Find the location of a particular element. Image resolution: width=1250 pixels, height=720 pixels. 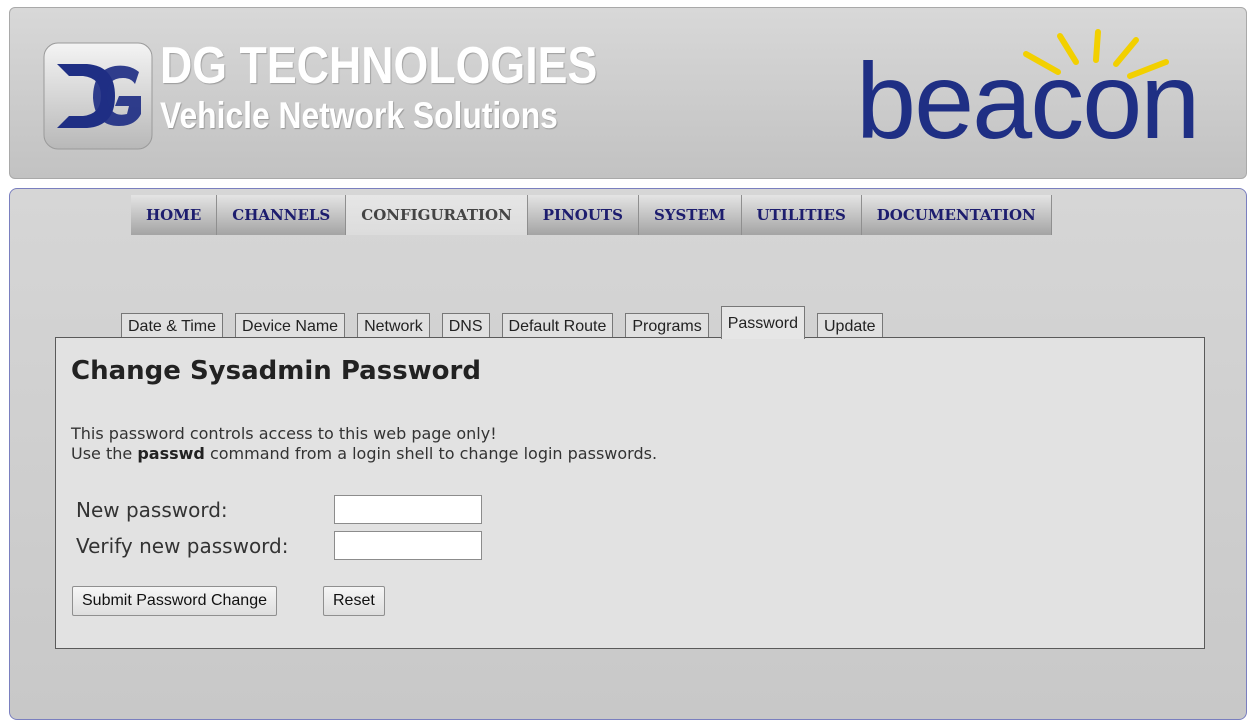

nav-tab-configuration: CONFIGURATION is located at coordinates (437, 215).